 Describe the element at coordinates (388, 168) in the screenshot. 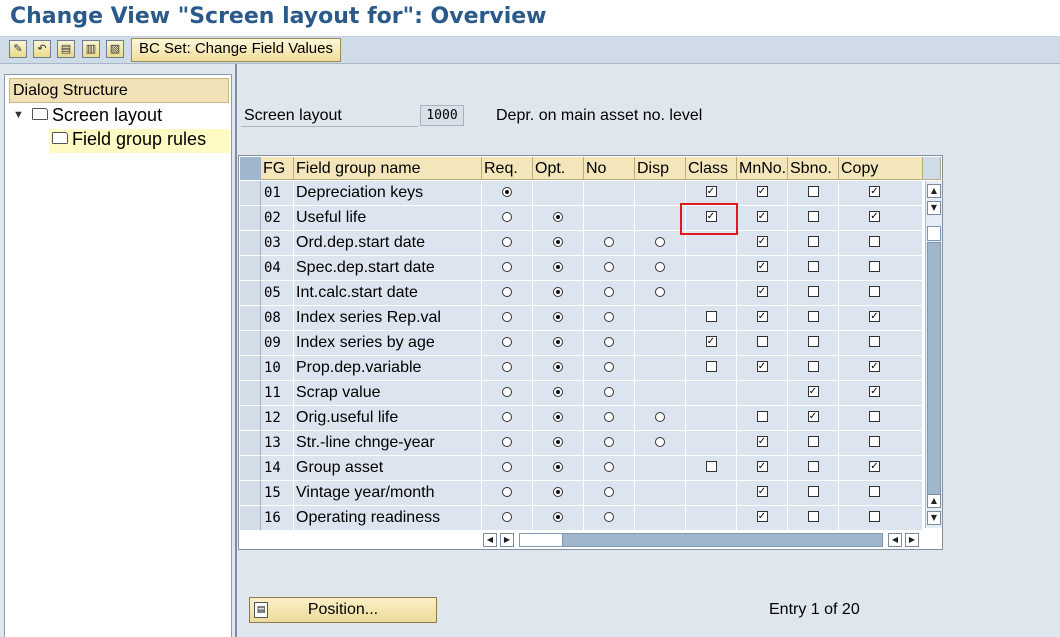

I see `column-header-field-group-name: Field group name` at that location.